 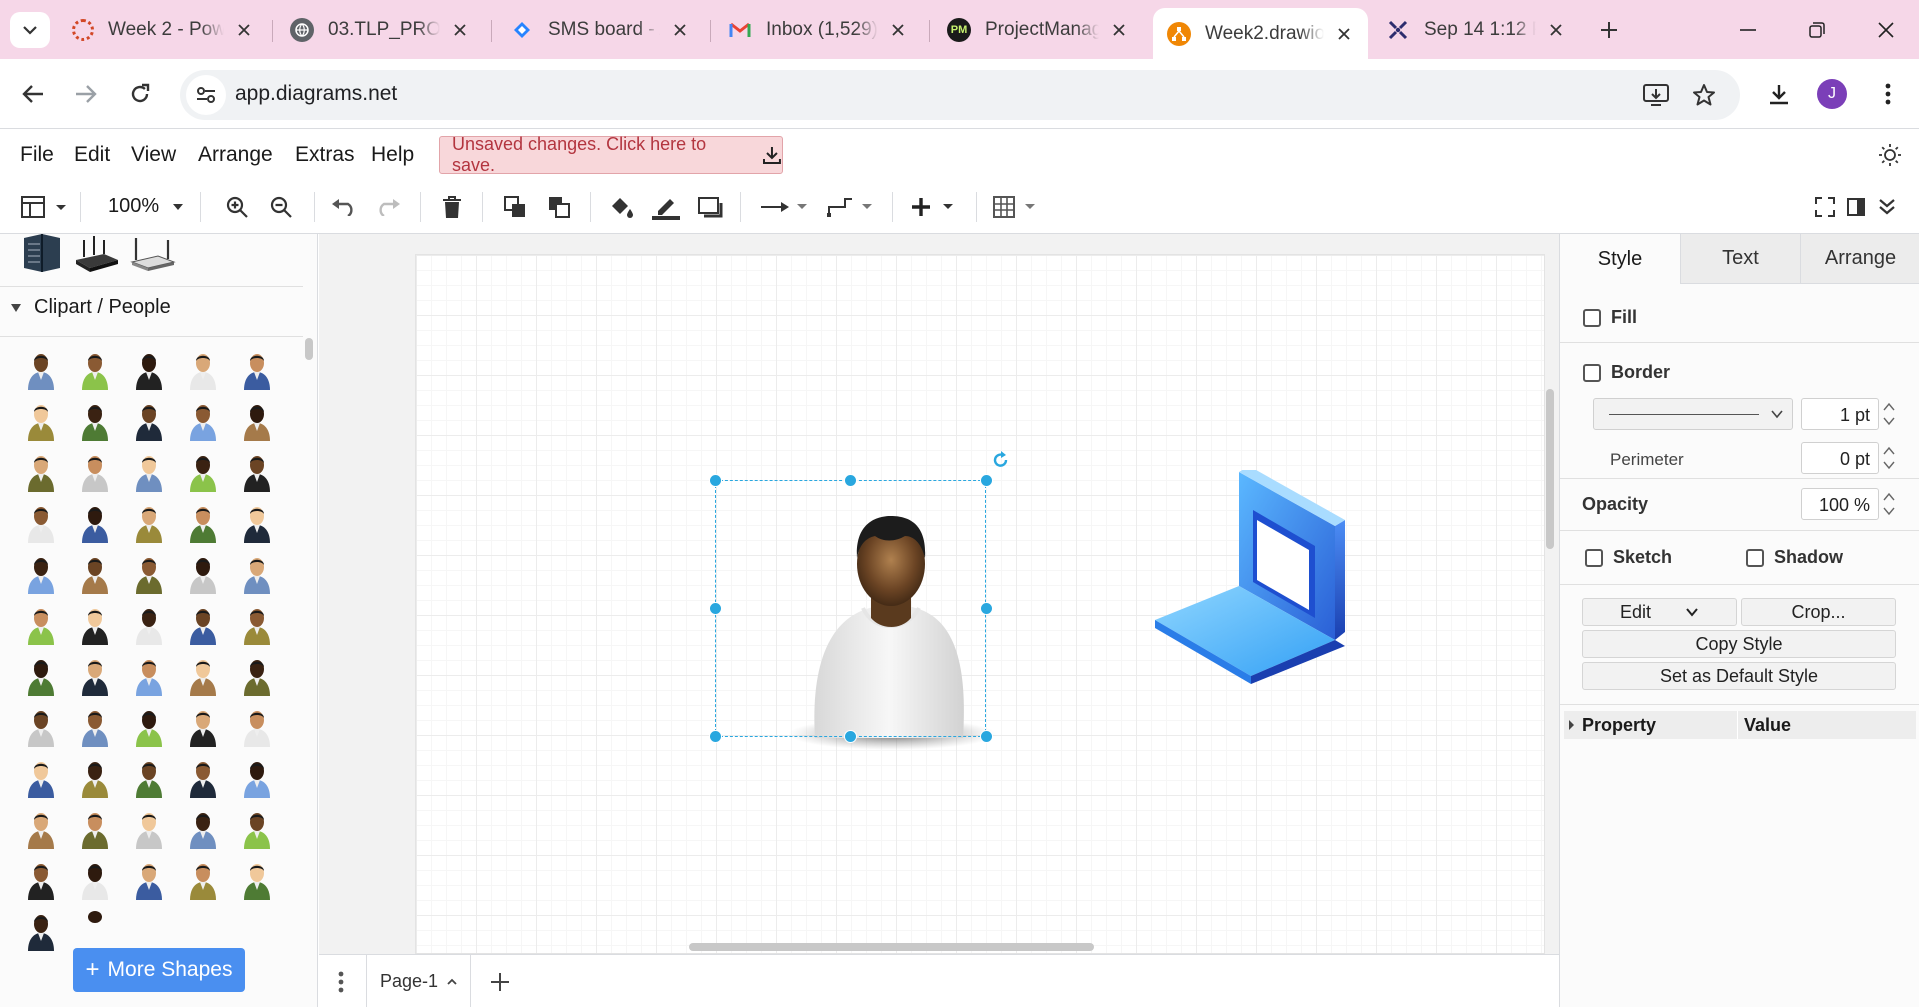 What do you see at coordinates (891, 947) in the screenshot?
I see `canvas-horizontal-scrollbar` at bounding box center [891, 947].